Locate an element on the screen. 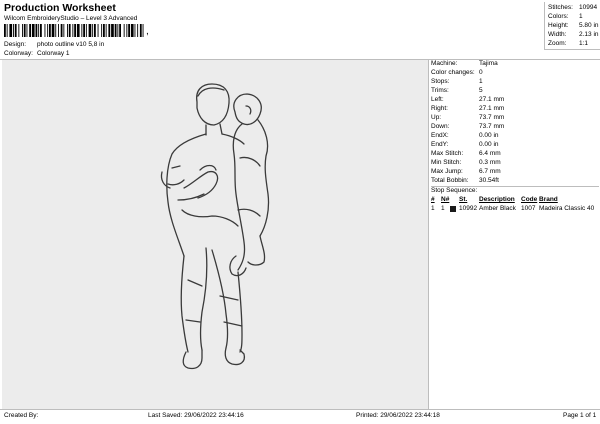 The height and width of the screenshot is (424, 600). stop-sequence-title: Stop Sequence: is located at coordinates (454, 190).